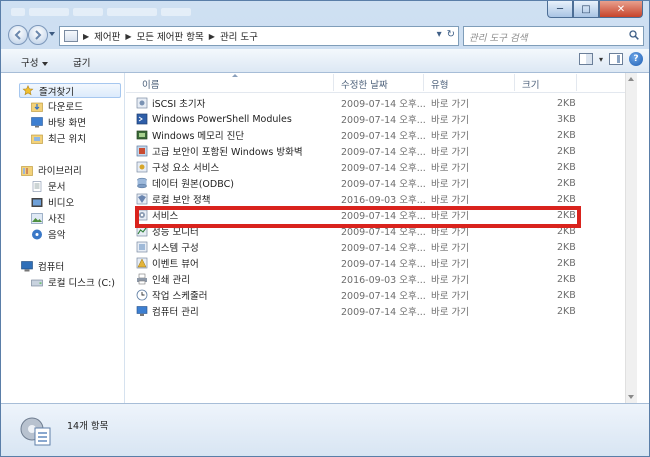 The image size is (650, 457). What do you see at coordinates (361, 263) in the screenshot?
I see `table-row: 이벤트 뷰어 2009-07-14 오후... 바로 가기 2KB` at bounding box center [361, 263].